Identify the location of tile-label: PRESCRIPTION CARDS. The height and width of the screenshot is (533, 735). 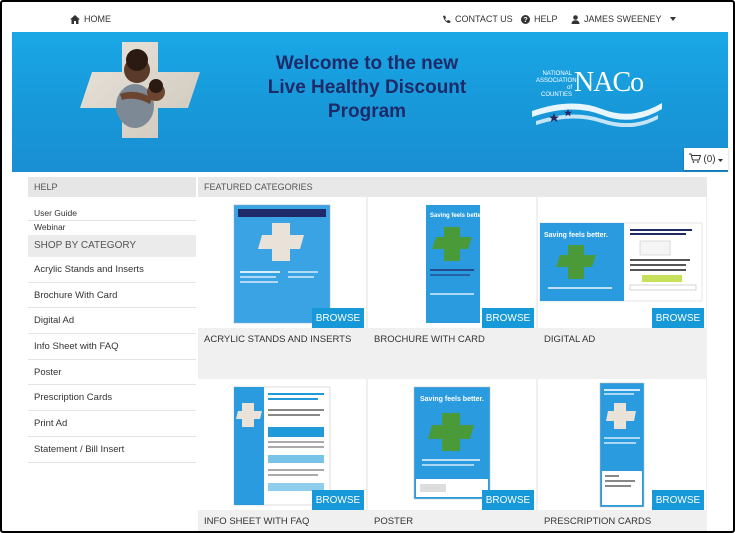
(622, 520).